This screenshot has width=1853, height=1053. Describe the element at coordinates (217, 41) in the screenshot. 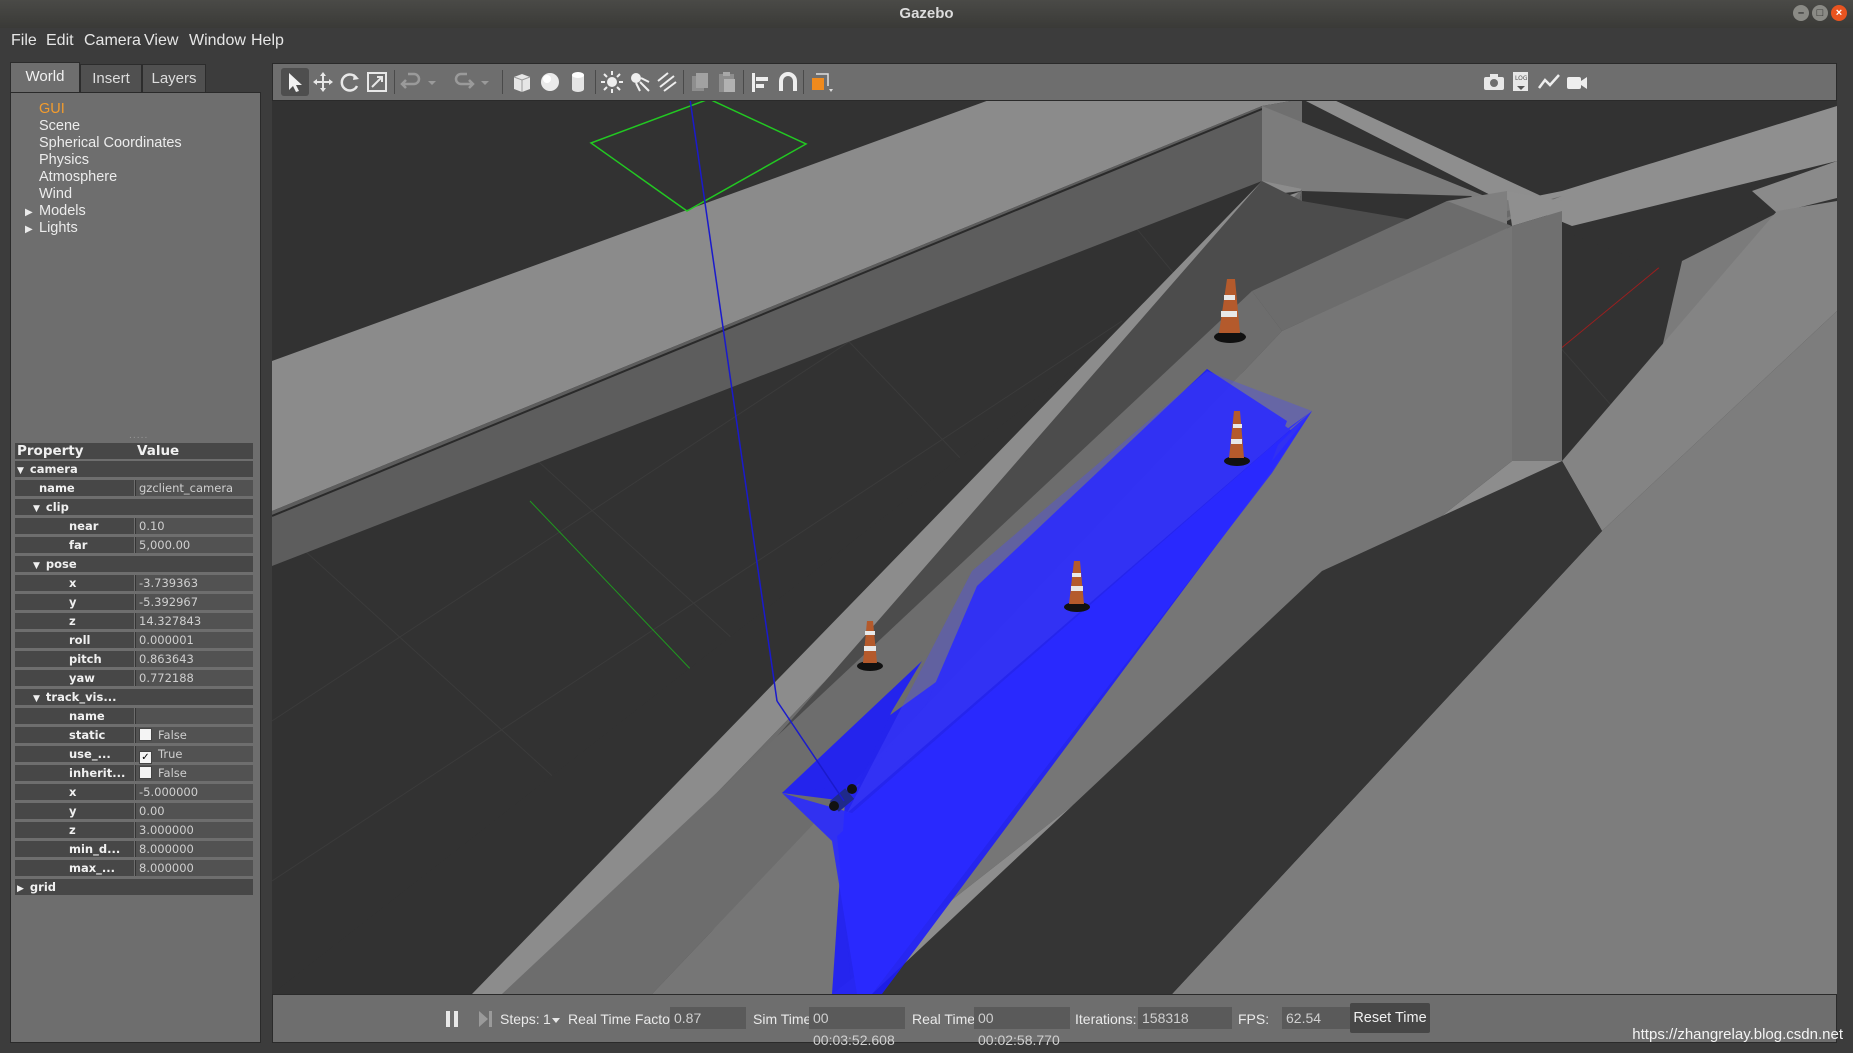

I see `menu-window: Window` at that location.